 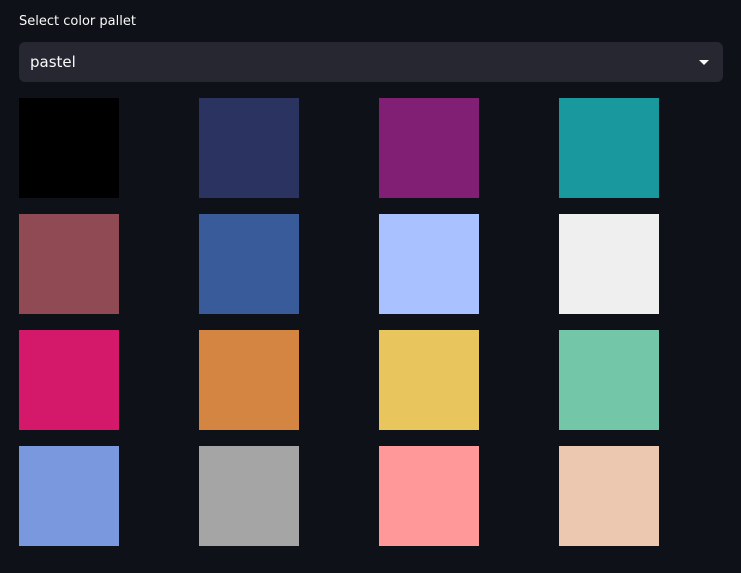 I want to click on select-label: Select color pallet, so click(x=77, y=21).